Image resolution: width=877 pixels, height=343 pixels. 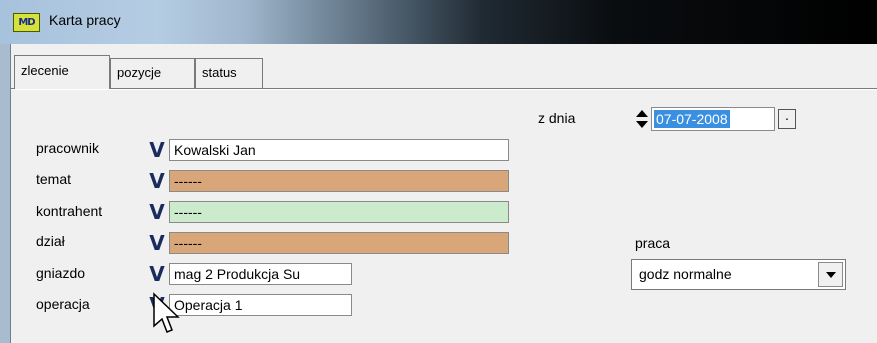 What do you see at coordinates (339, 150) in the screenshot?
I see `pracownik-field: Kowalski Jan` at bounding box center [339, 150].